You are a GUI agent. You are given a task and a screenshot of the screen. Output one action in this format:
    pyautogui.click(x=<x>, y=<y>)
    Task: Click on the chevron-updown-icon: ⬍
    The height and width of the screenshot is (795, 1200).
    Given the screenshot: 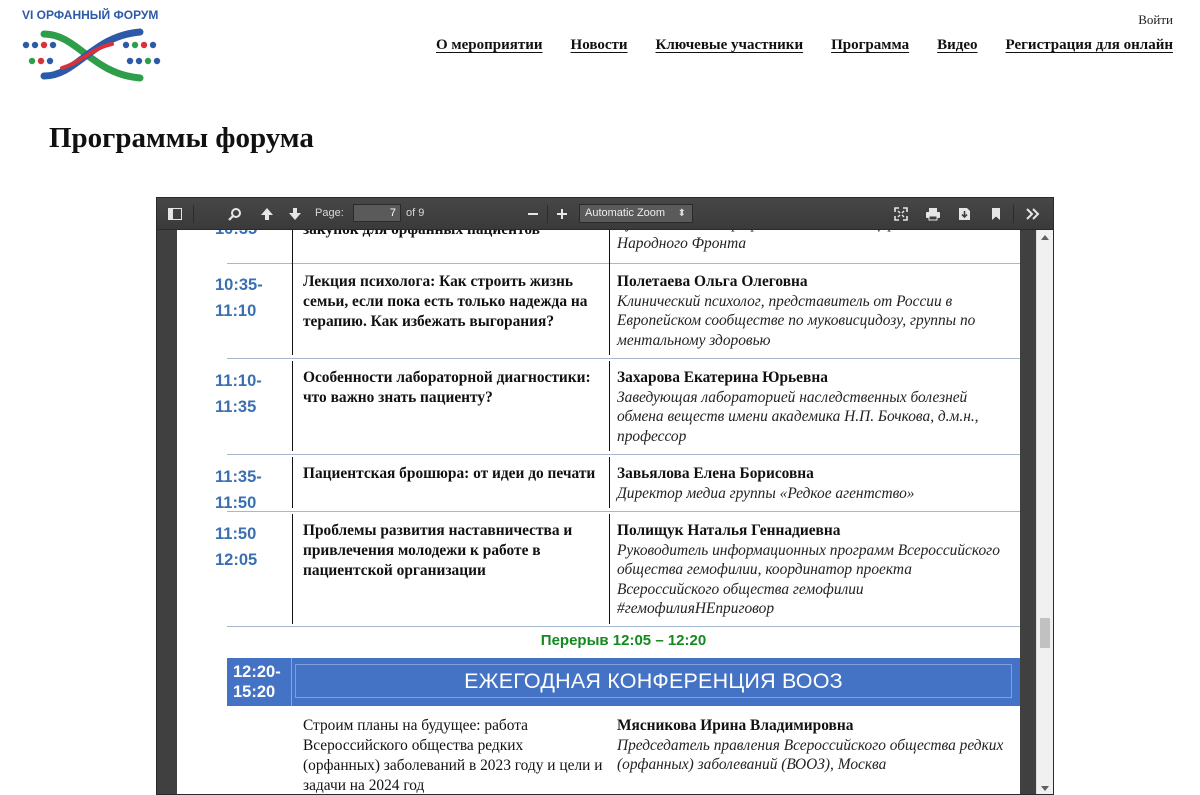 What is the action you would take?
    pyautogui.click(x=681, y=213)
    